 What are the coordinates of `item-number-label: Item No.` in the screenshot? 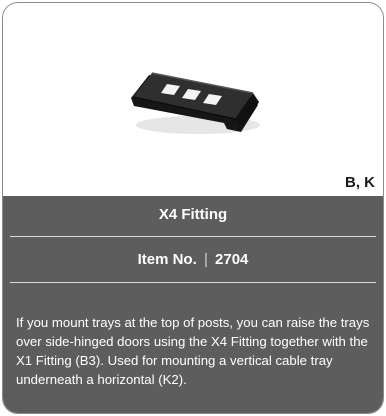 It's located at (167, 259).